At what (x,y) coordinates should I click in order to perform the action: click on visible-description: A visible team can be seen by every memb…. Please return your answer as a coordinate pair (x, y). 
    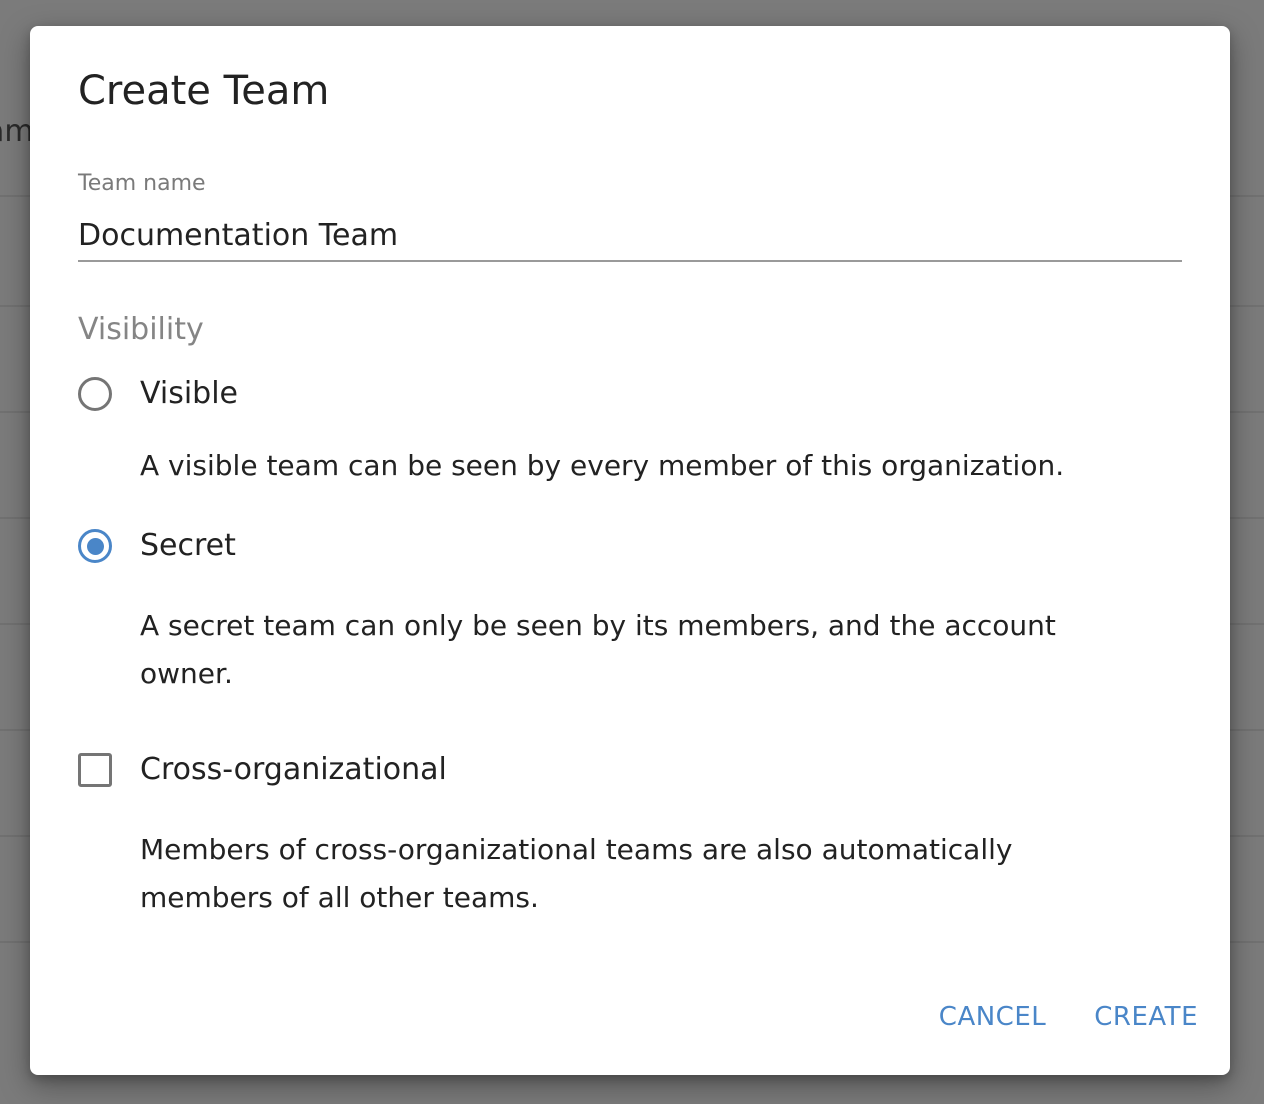
    Looking at the image, I should click on (602, 465).